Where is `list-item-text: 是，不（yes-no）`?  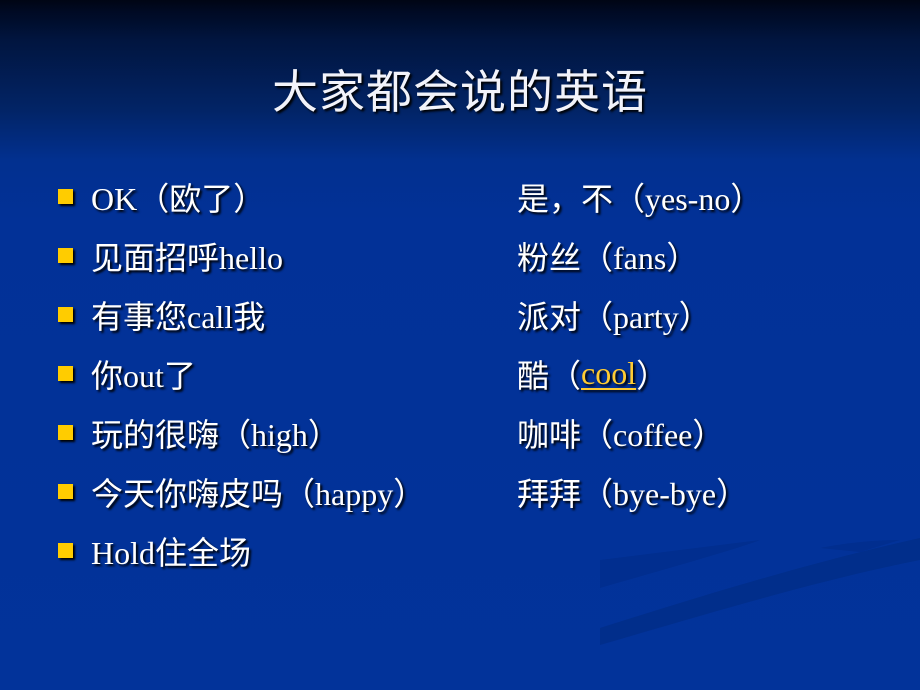 list-item-text: 是，不（yes-no） is located at coordinates (640, 198).